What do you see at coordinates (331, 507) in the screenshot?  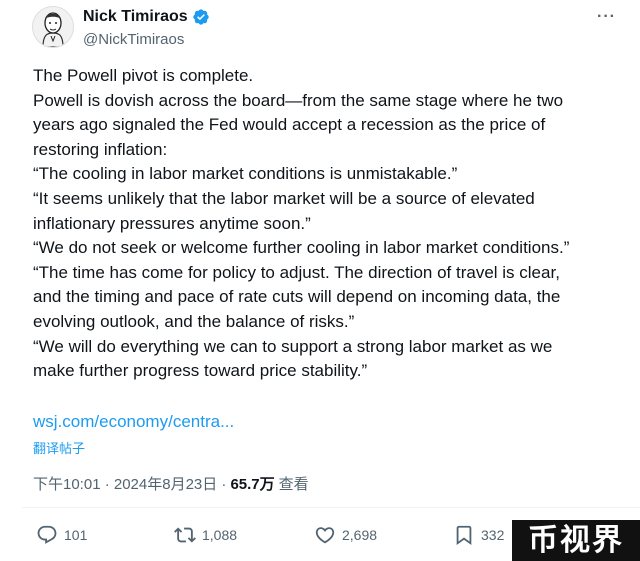 I see `divider` at bounding box center [331, 507].